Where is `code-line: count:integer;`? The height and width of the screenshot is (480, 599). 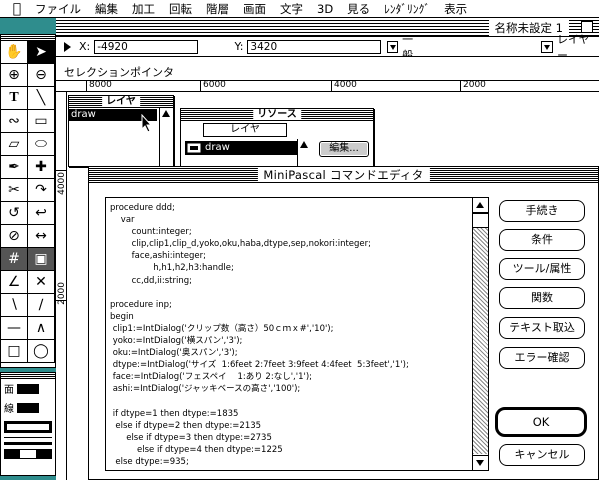 code-line: count:integer; is located at coordinates (151, 232).